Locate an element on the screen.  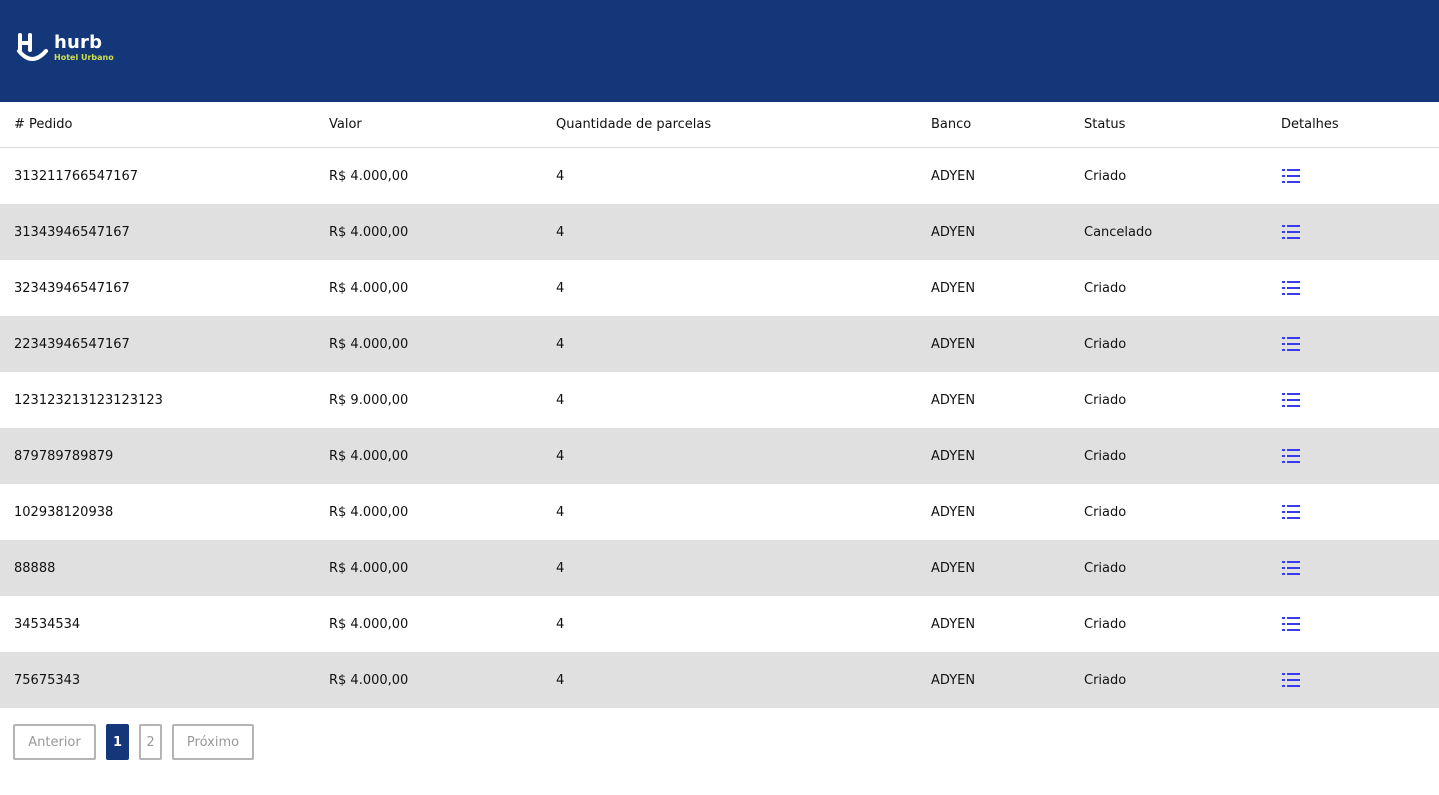
brand-subtitle: Hotel Urbano is located at coordinates (84, 57).